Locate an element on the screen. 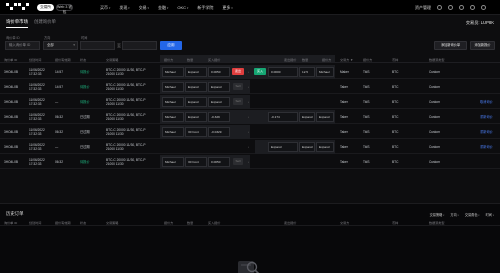 This screenshot has width=500, height=273. filter-time: 时间 is located at coordinates (490, 214).